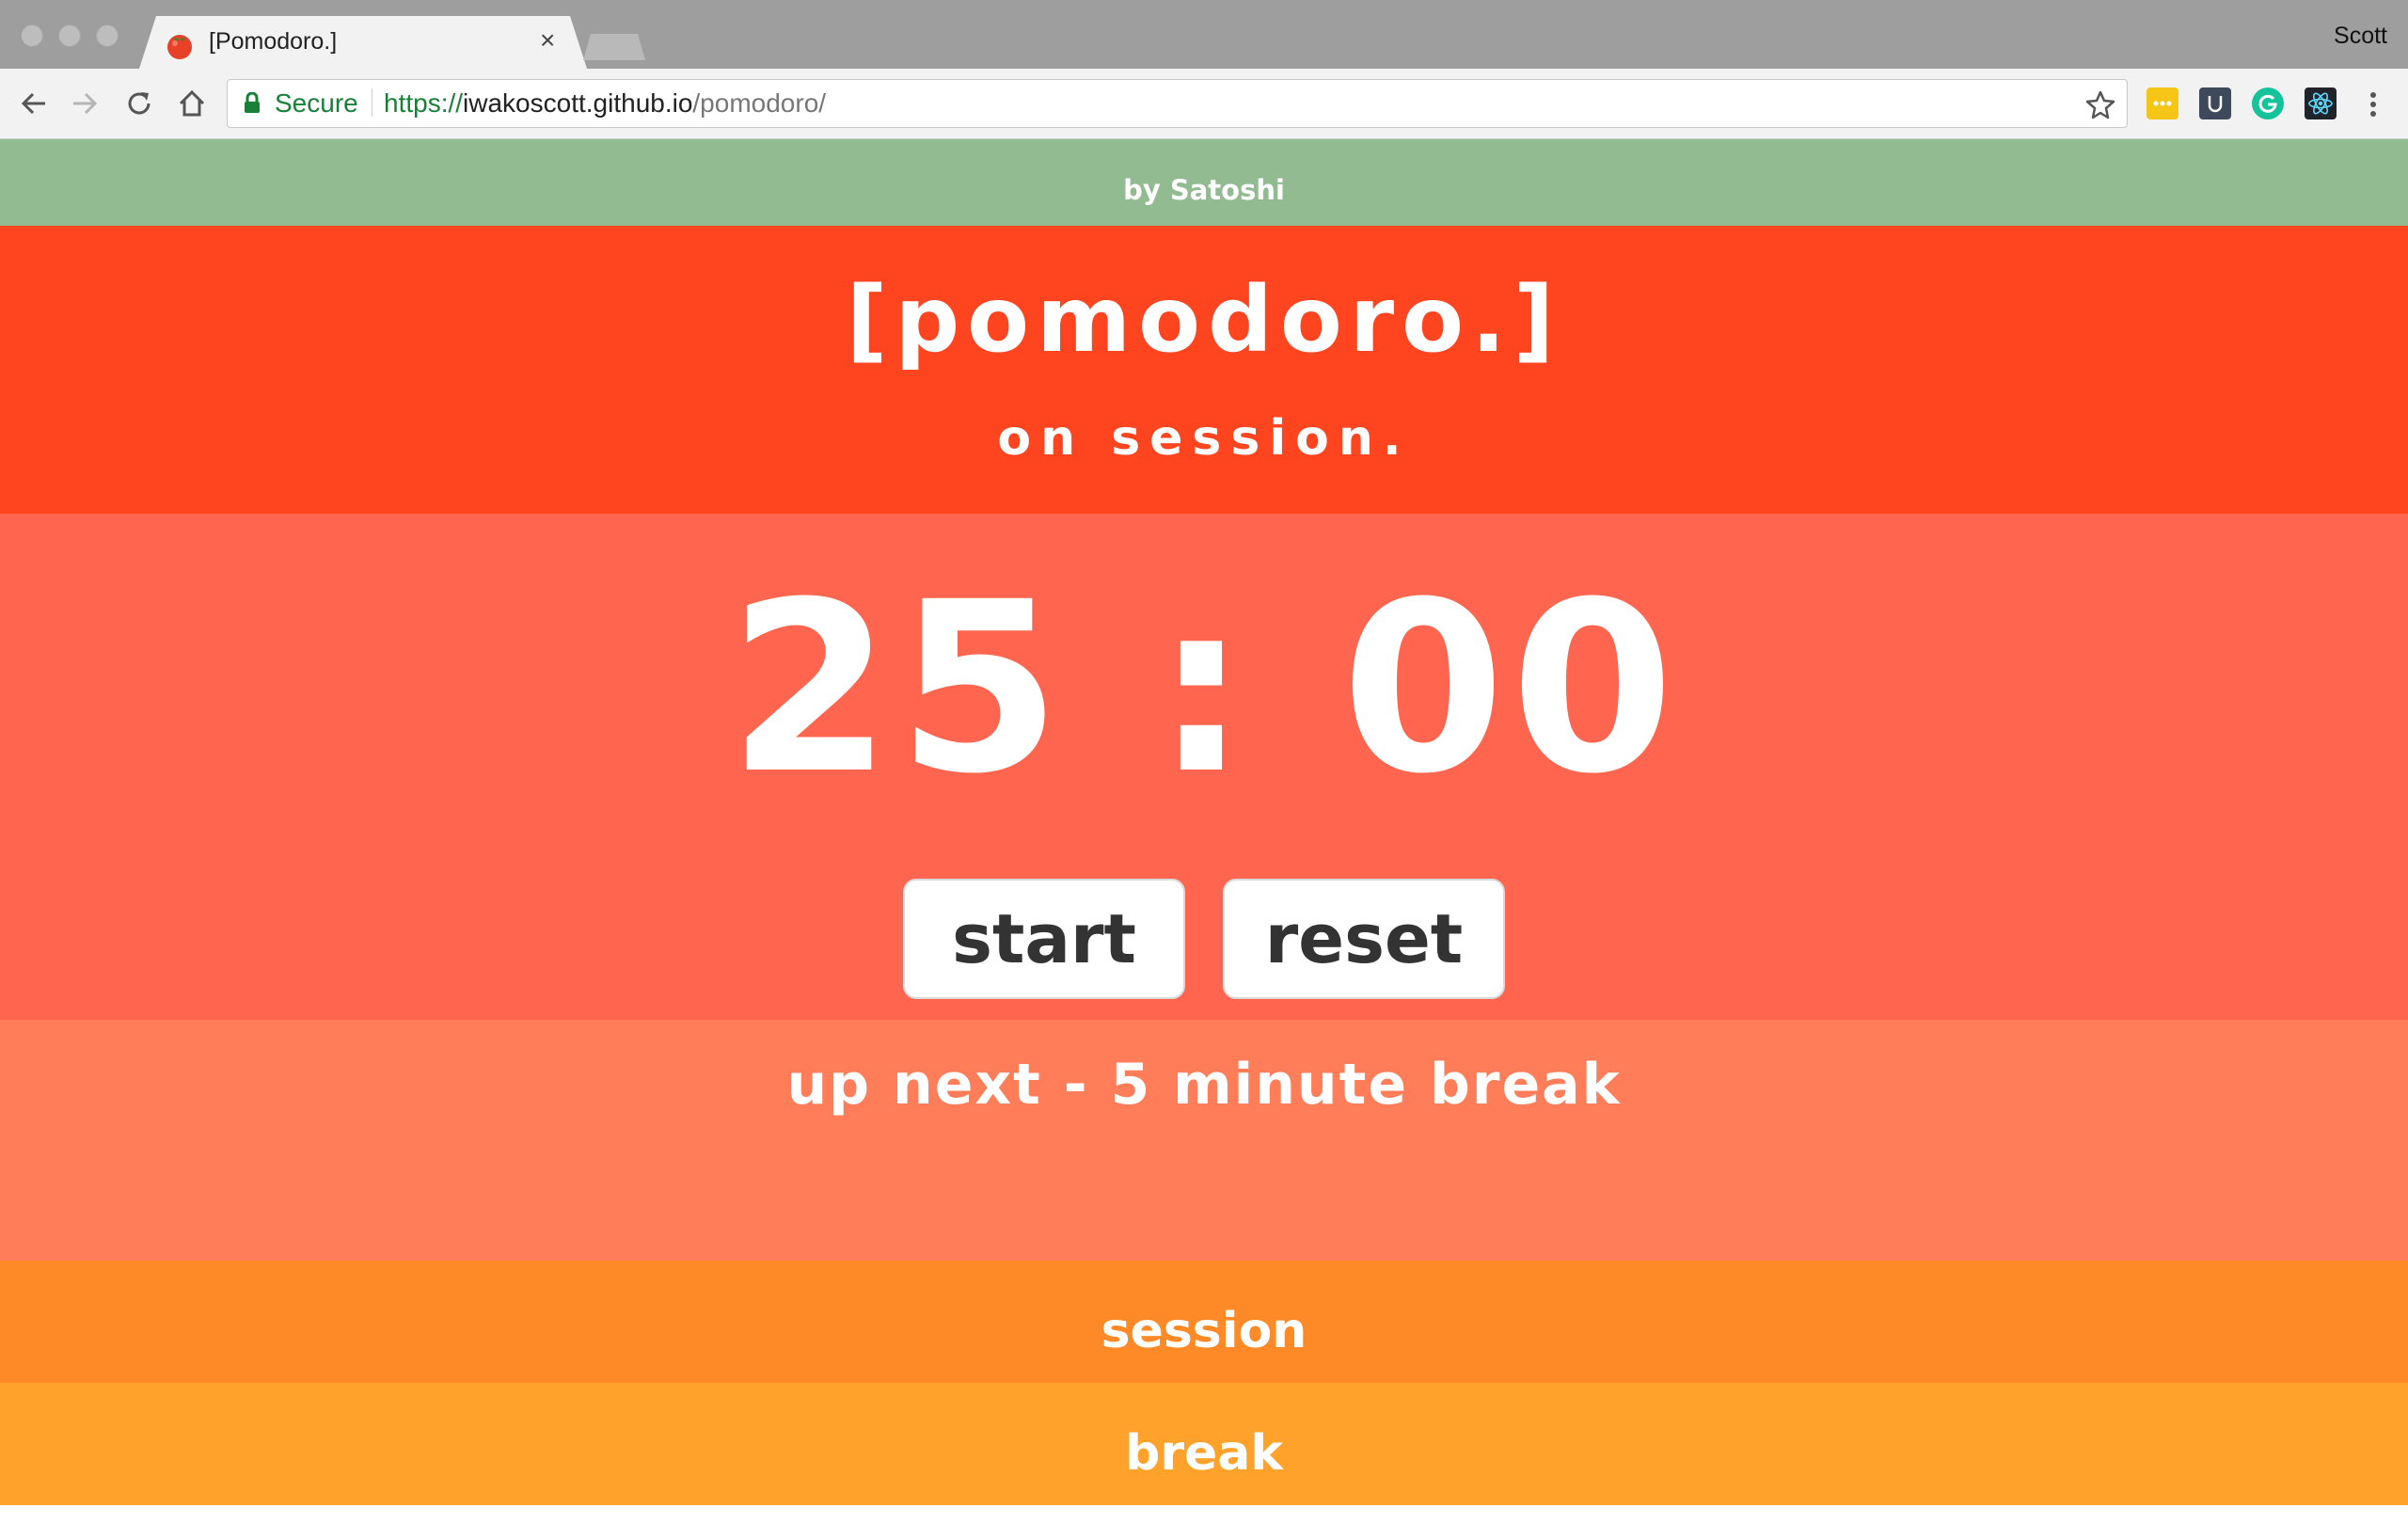 Image resolution: width=2408 pixels, height=1524 pixels. What do you see at coordinates (1204, 439) in the screenshot?
I see `session-status: on session.` at bounding box center [1204, 439].